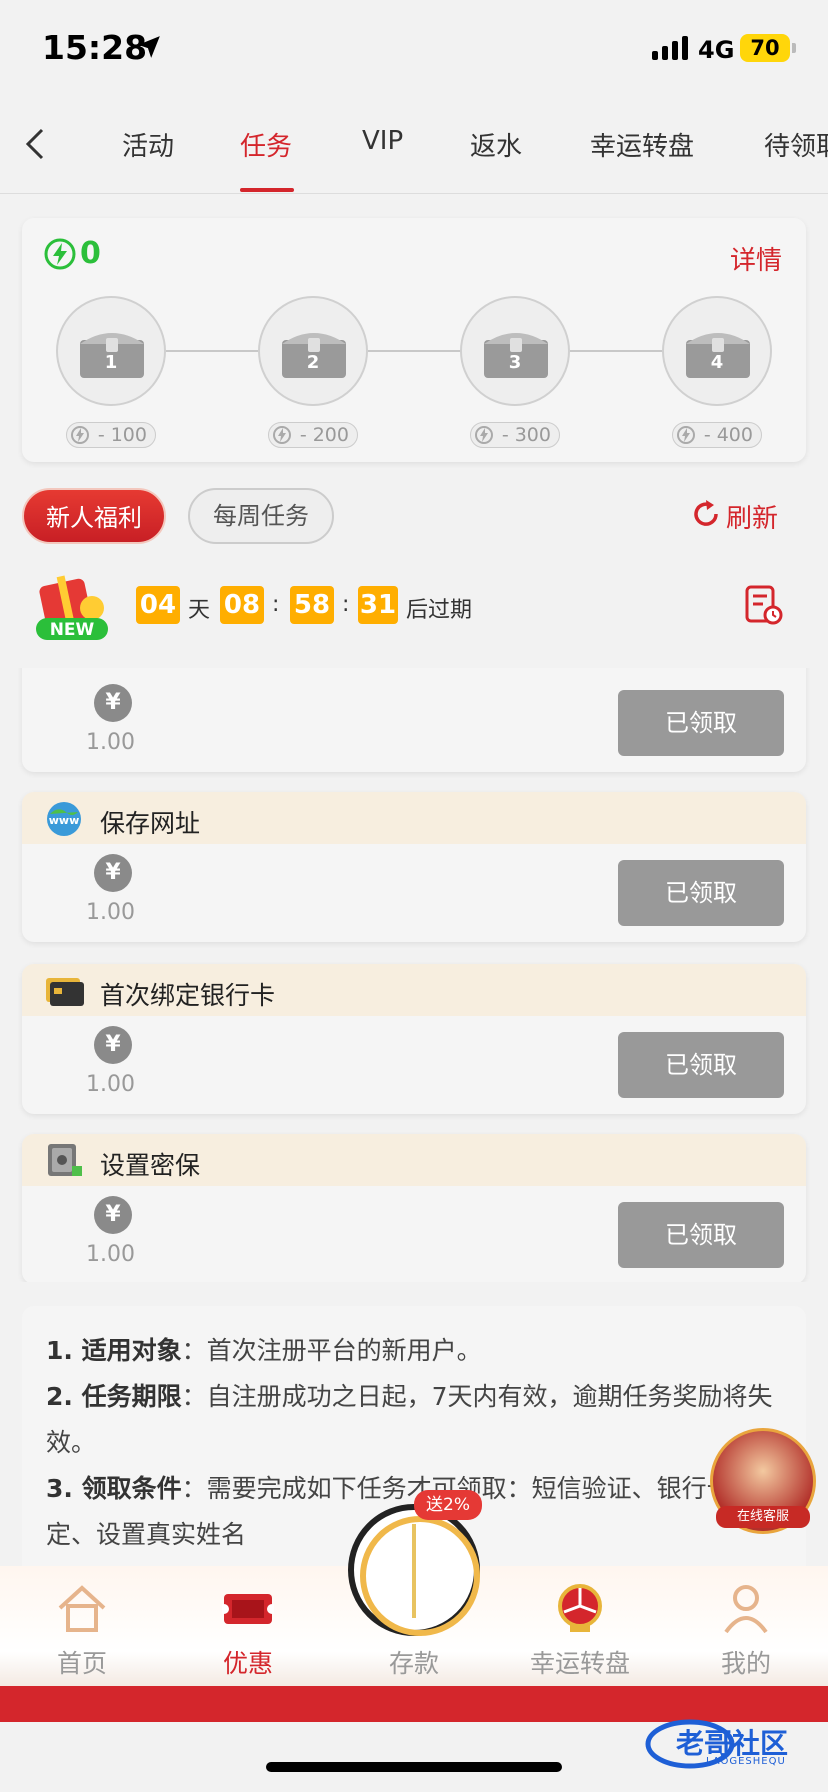 This screenshot has width=828, height=1792. Describe the element at coordinates (746, 1761) in the screenshot. I see `watermark-sub: LAOGESHEQU` at that location.